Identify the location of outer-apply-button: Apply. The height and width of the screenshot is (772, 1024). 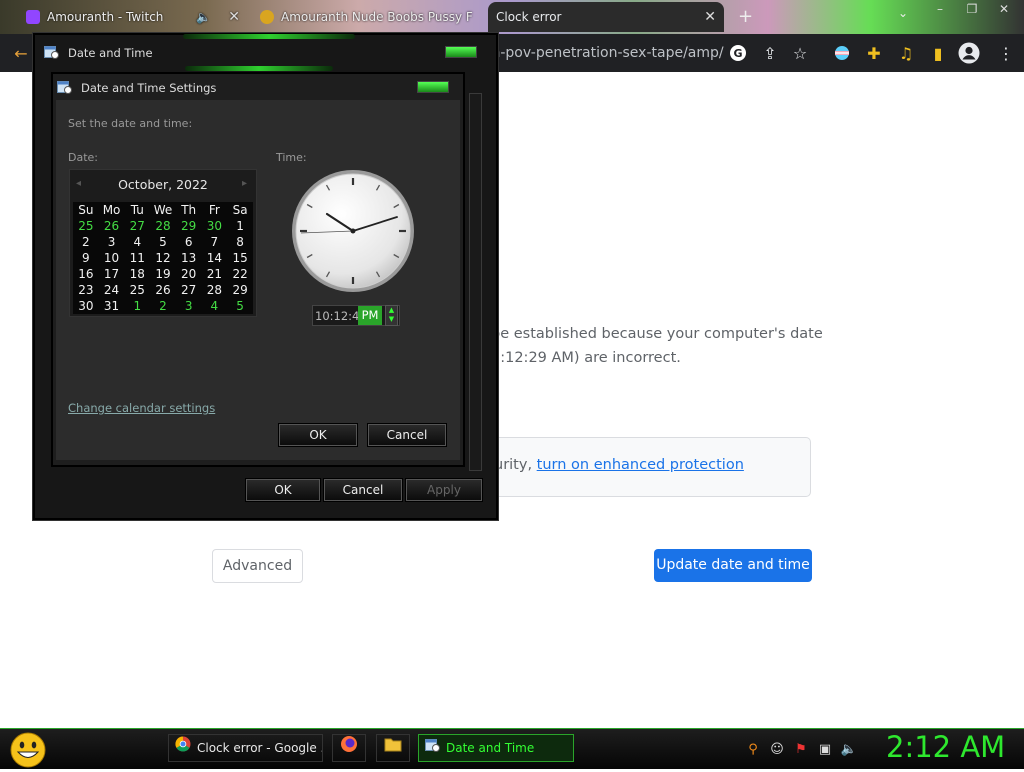
(444, 490).